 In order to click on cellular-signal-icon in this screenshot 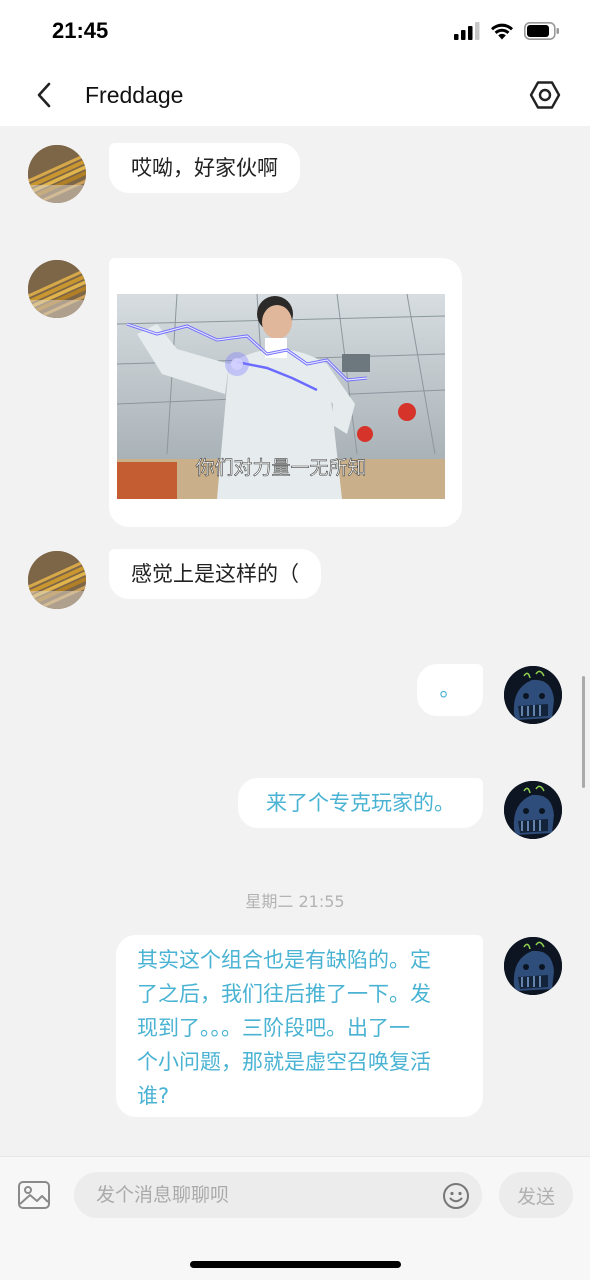, I will do `click(467, 31)`.